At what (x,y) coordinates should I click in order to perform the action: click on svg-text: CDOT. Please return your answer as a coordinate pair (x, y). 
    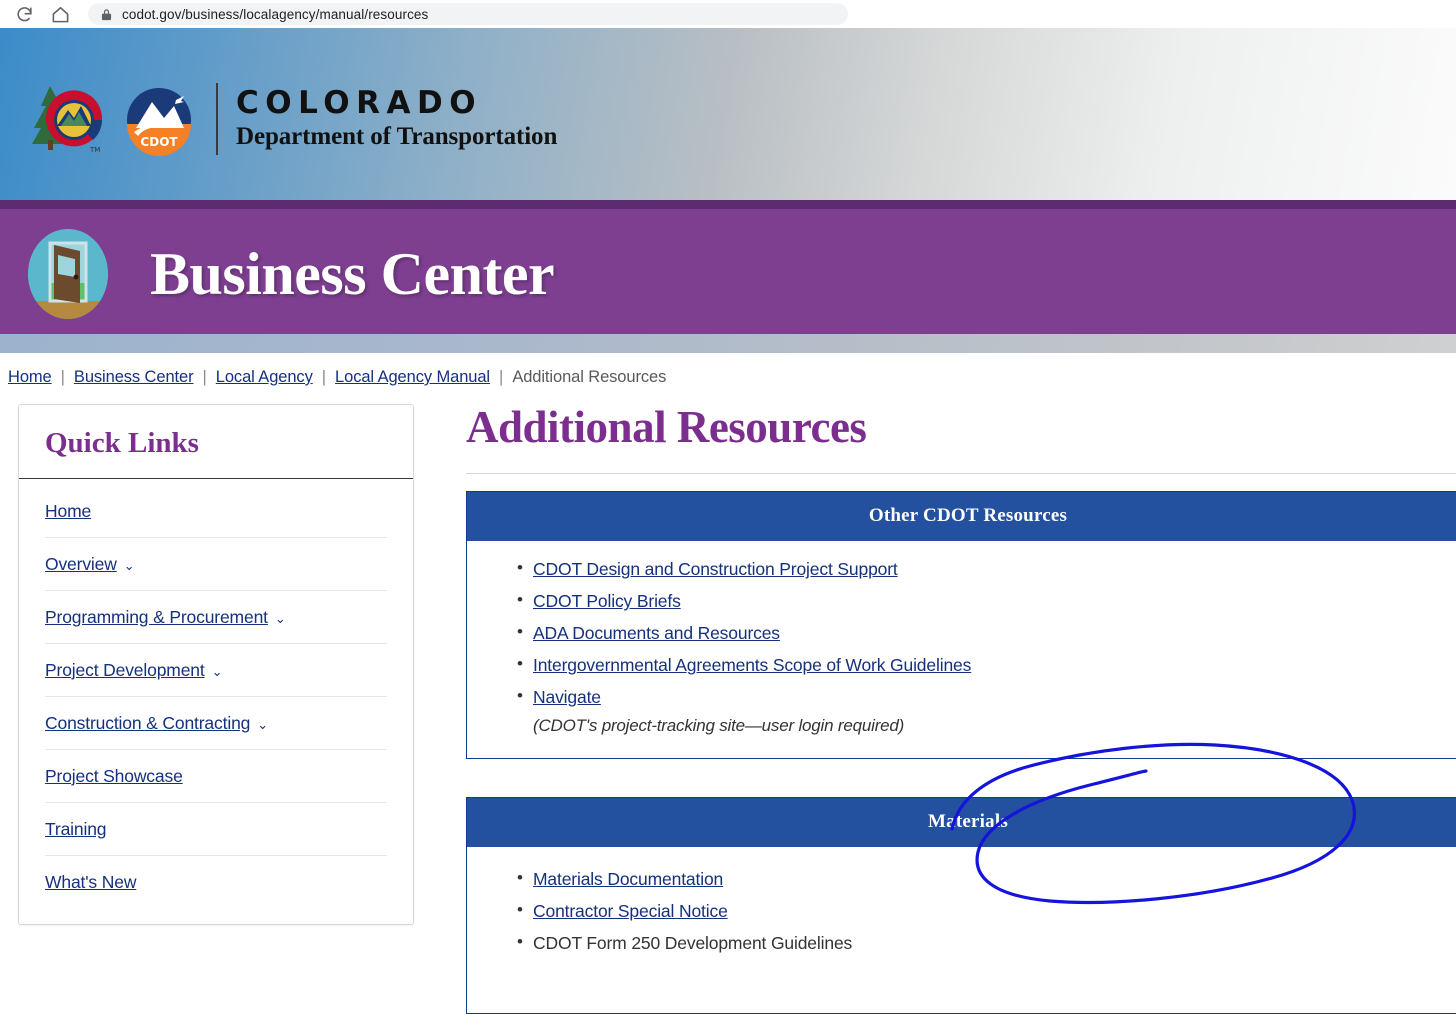
    Looking at the image, I should click on (159, 142).